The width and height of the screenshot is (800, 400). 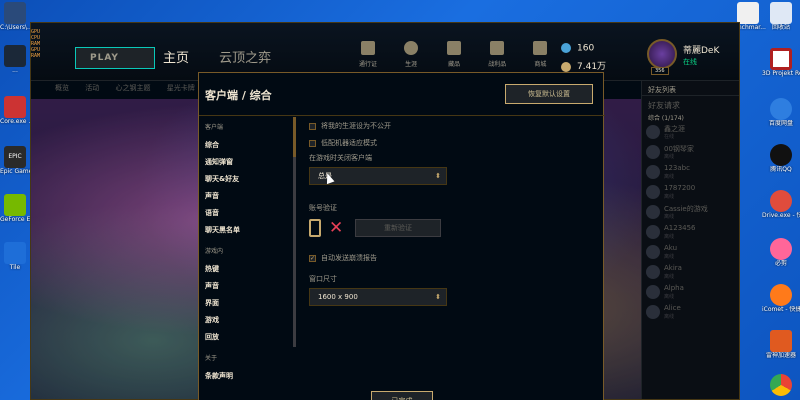 I want to click on collection-icon, so click(x=454, y=48).